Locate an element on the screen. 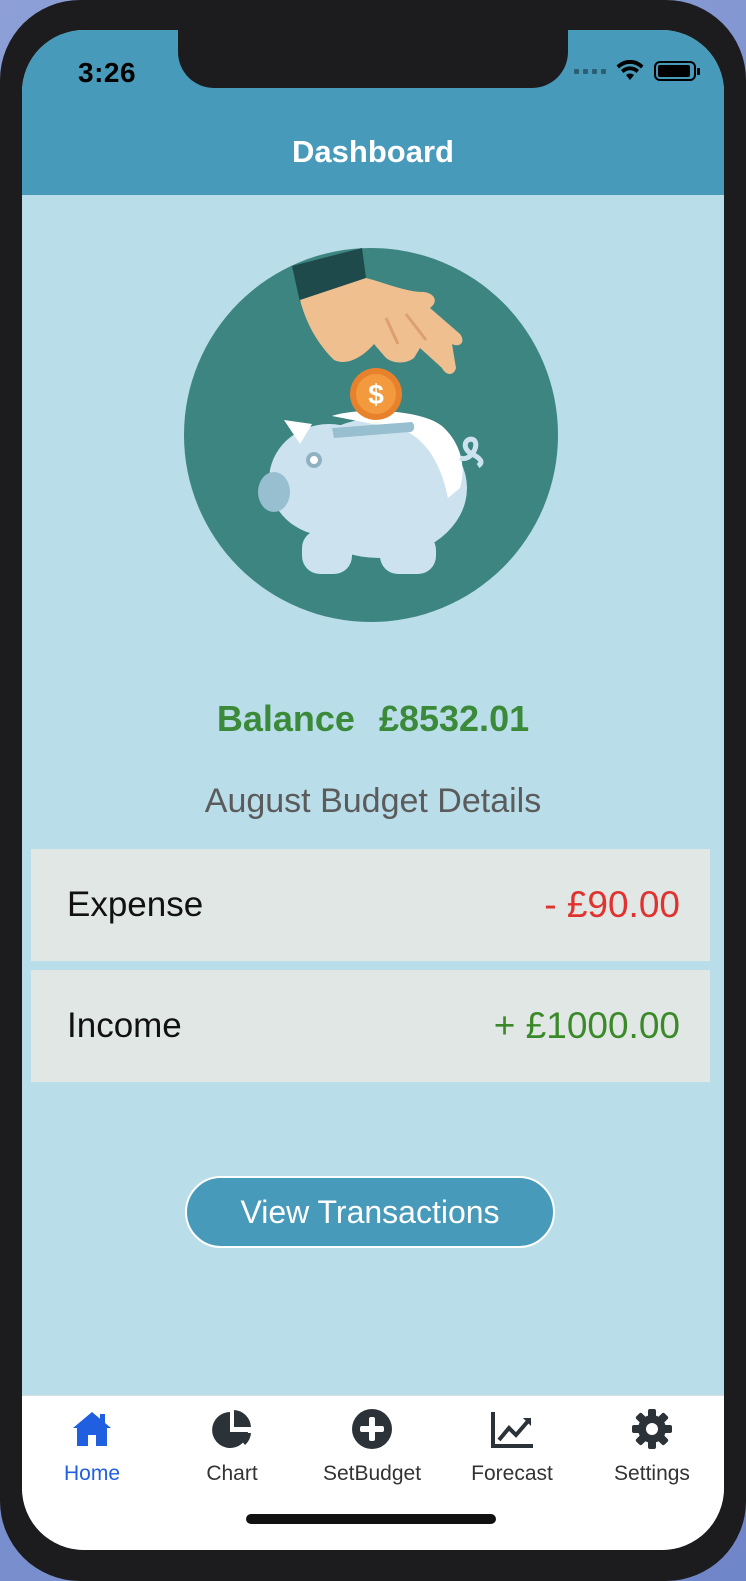 This screenshot has height=1581, width=746. piggy-bank-illustration: $ is located at coordinates (371, 435).